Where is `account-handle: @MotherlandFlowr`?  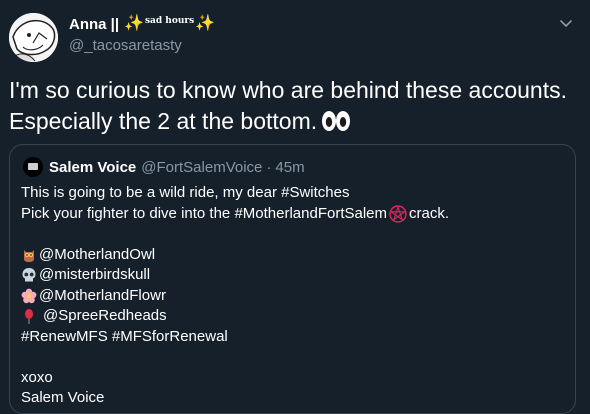
account-handle: @MotherlandFlowr is located at coordinates (102, 296).